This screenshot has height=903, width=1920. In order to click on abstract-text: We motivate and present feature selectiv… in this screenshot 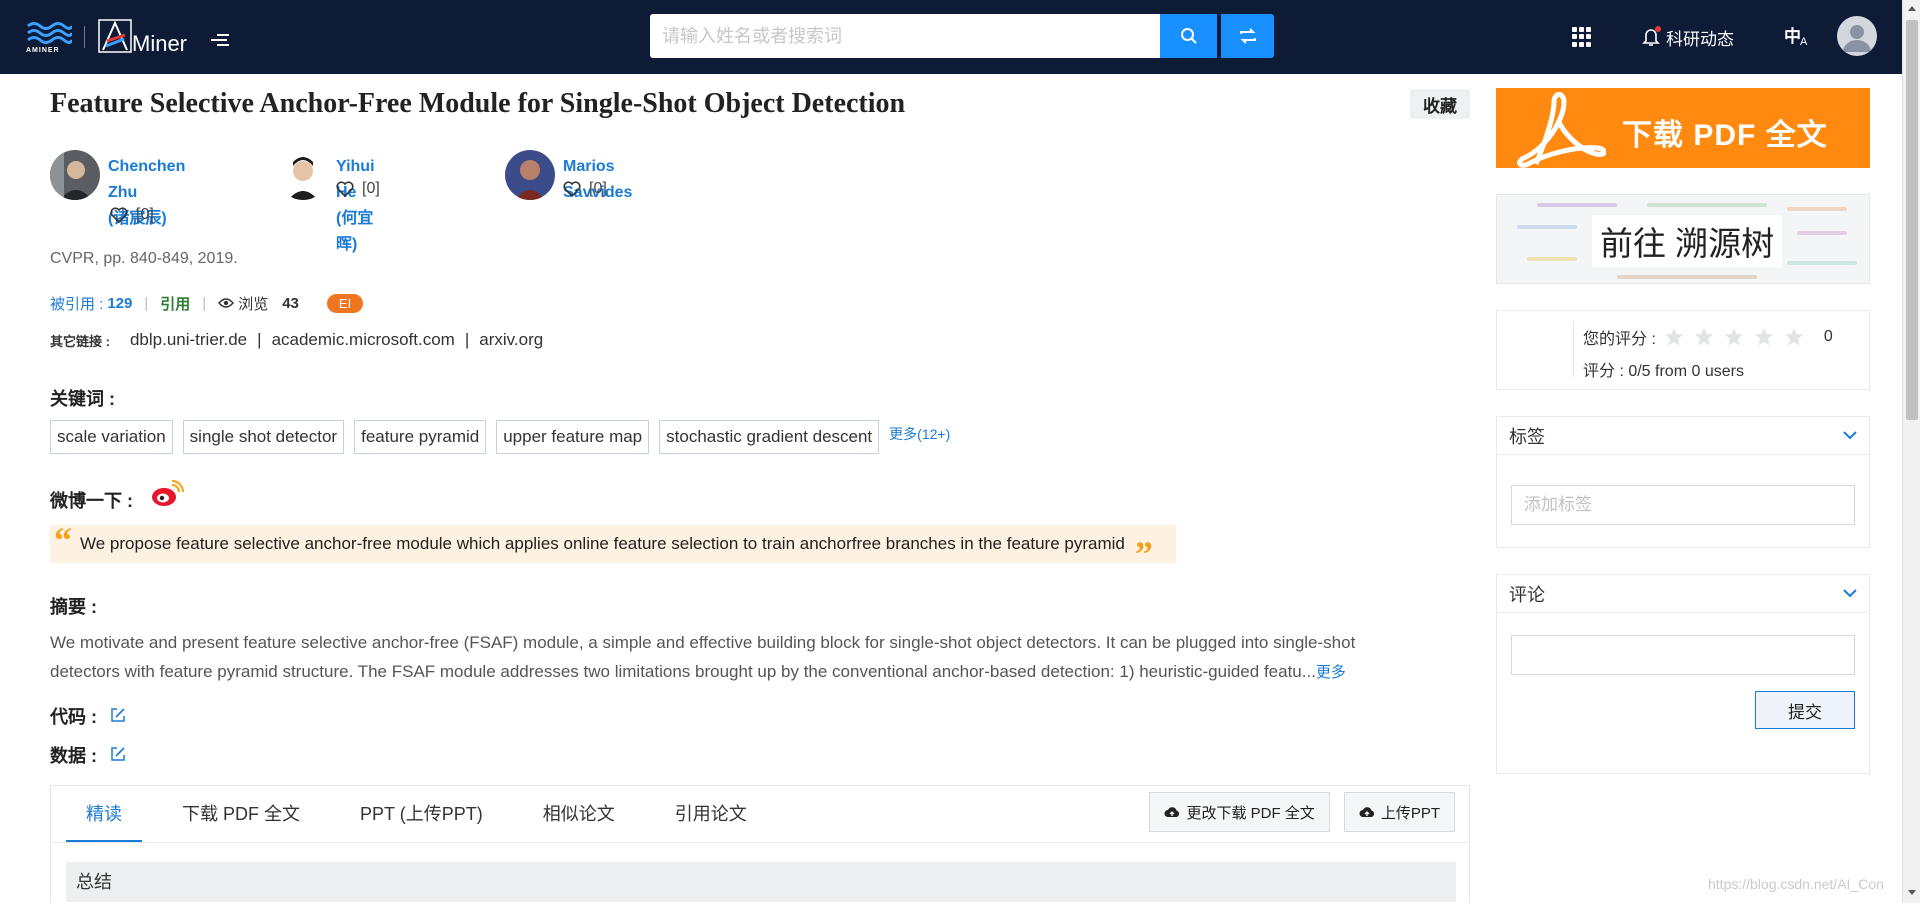, I will do `click(730, 657)`.